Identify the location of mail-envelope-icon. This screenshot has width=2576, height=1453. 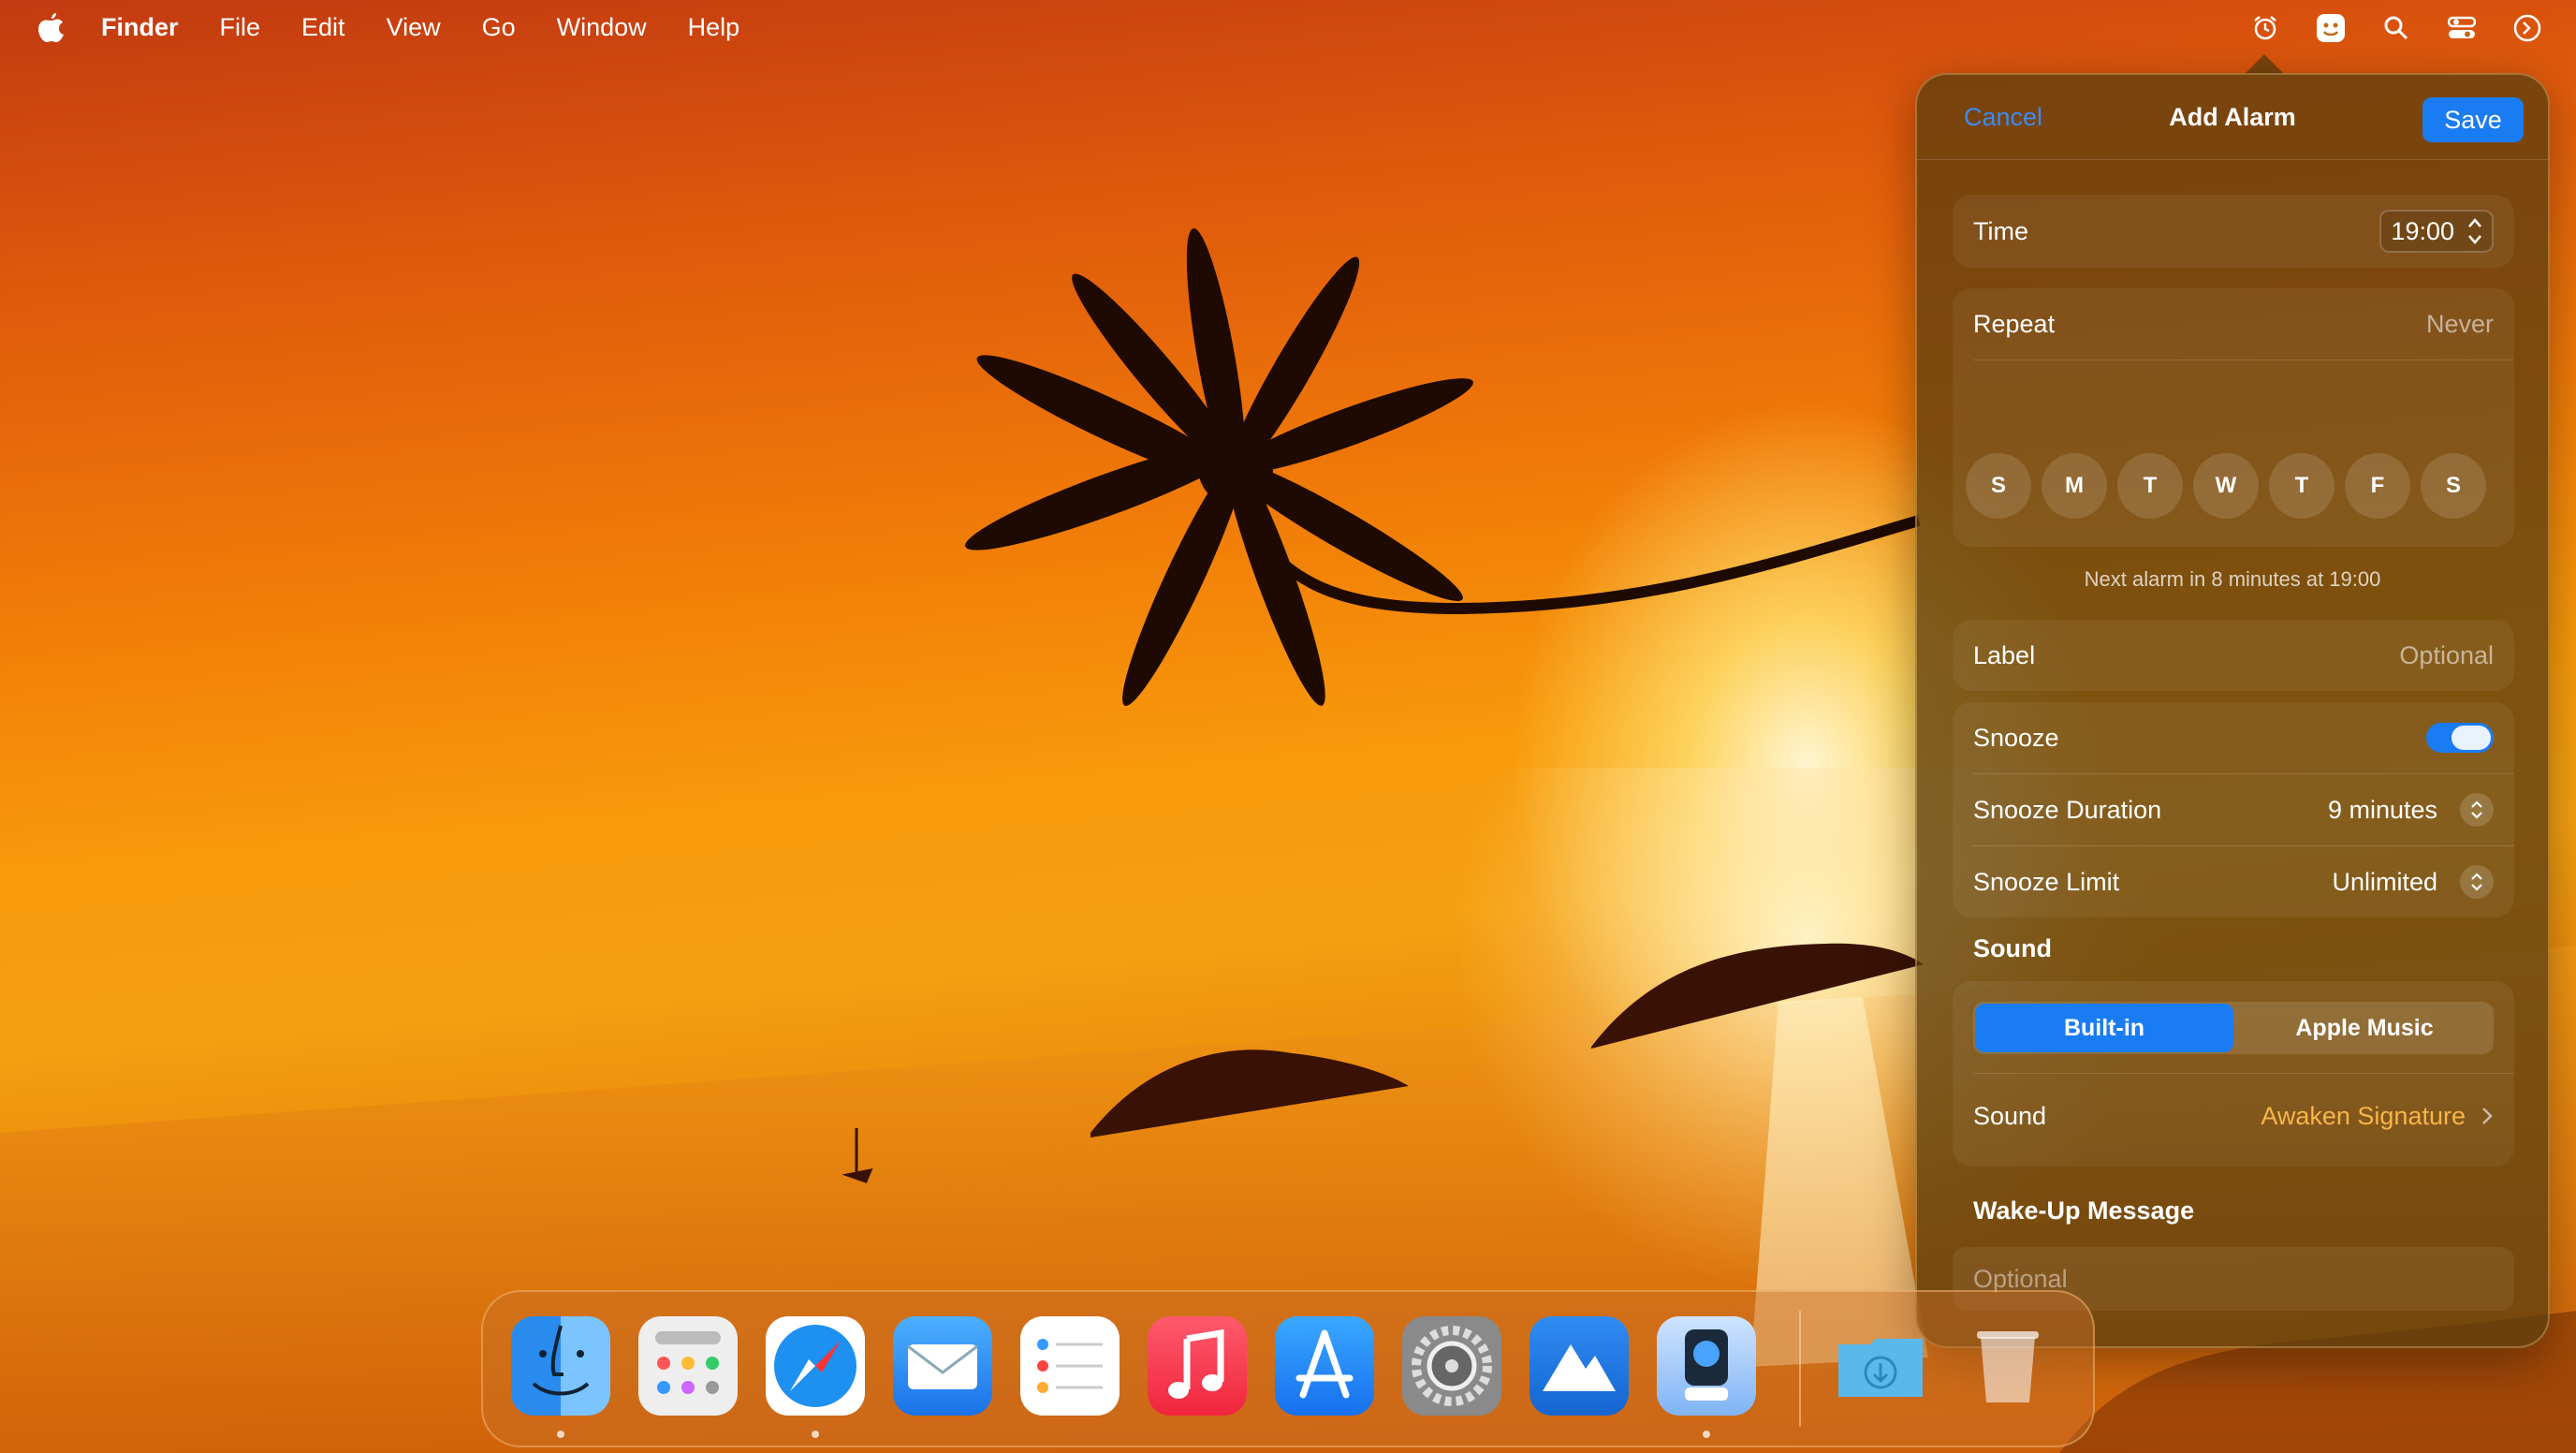
(942, 1367).